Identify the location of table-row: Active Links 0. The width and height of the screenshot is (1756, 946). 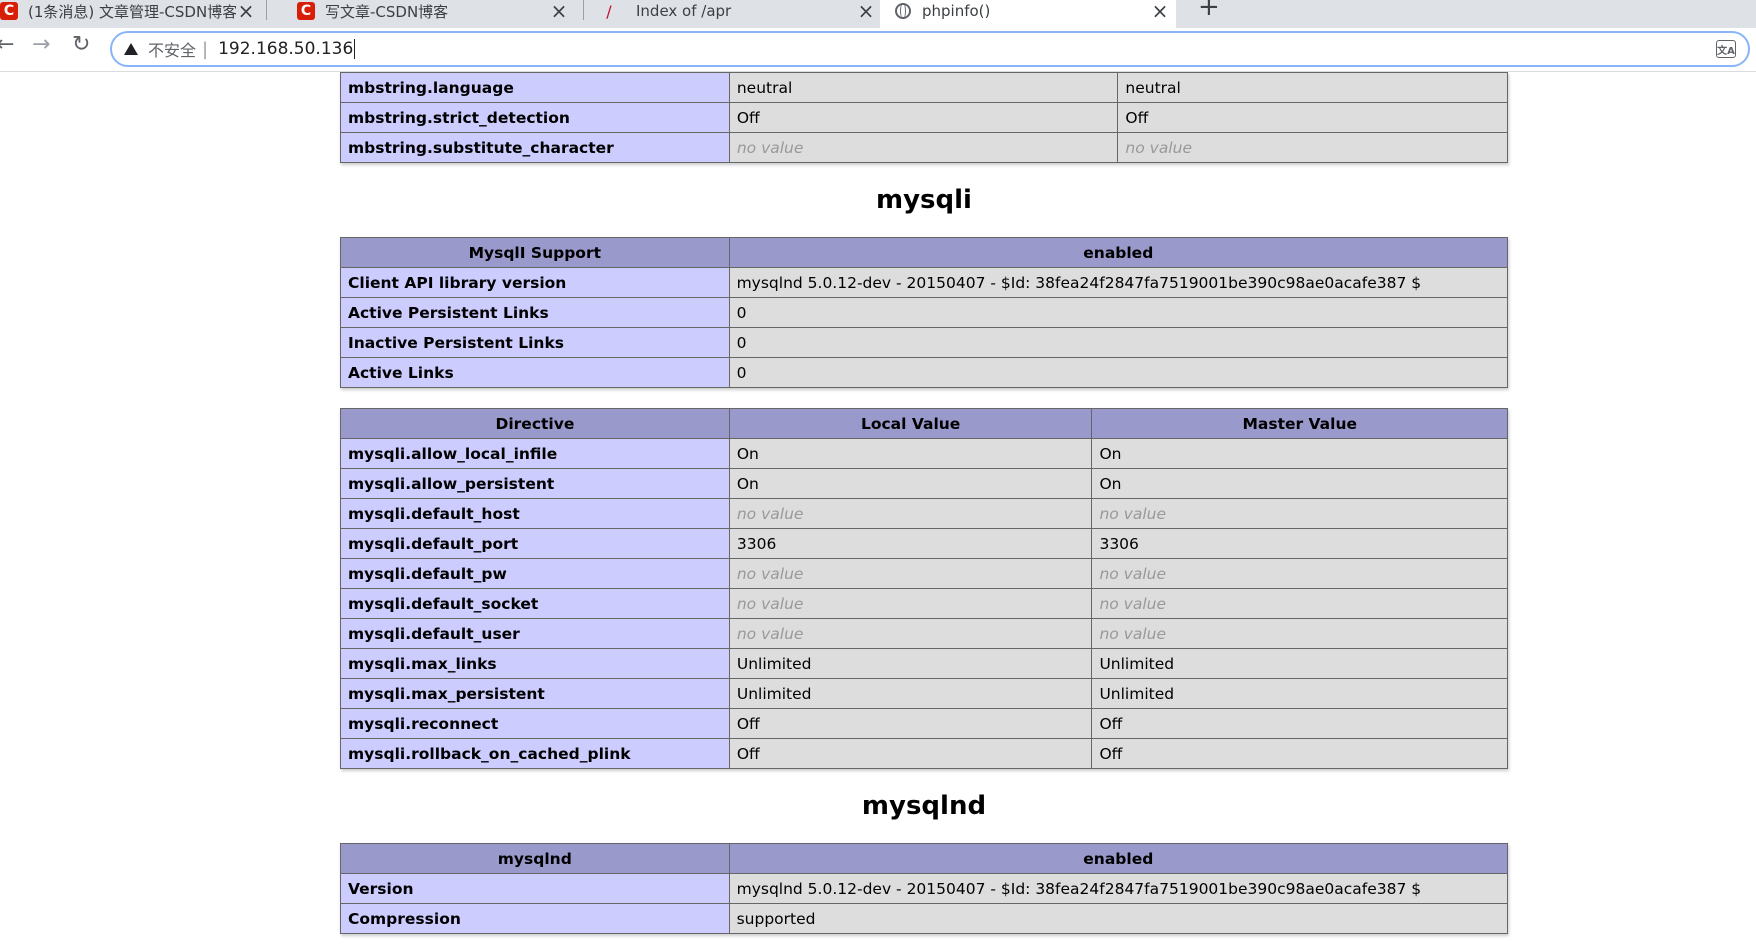
(924, 372).